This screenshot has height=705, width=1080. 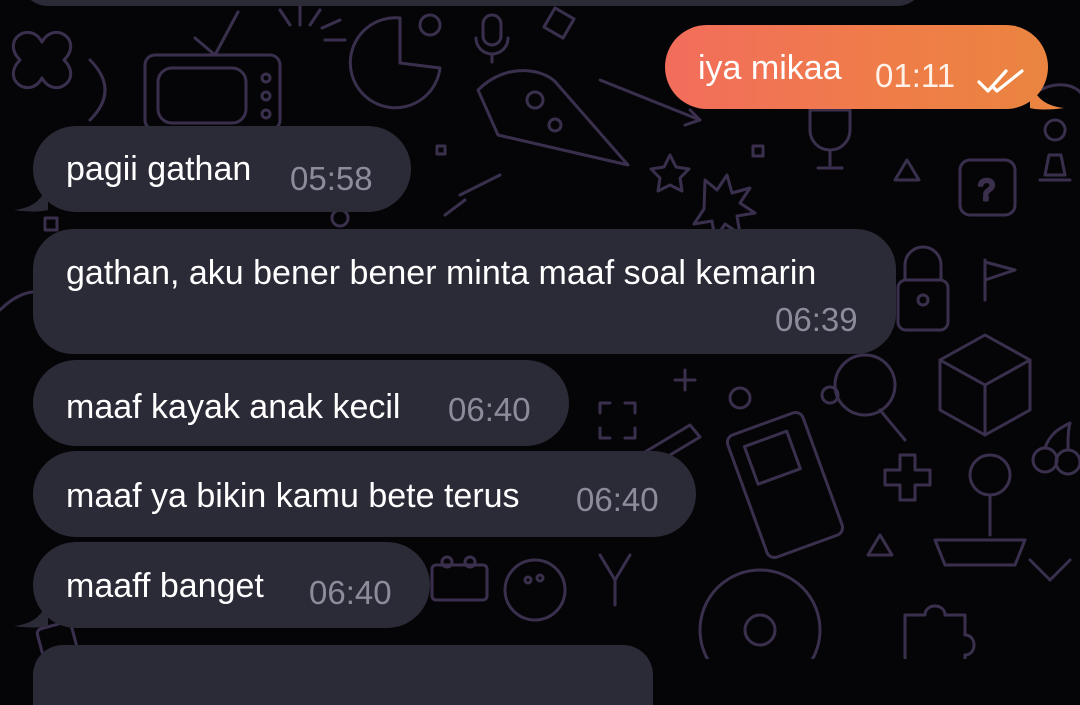 What do you see at coordinates (856, 67) in the screenshot?
I see `message-bubble-outgoing: iya mikaa 01:11` at bounding box center [856, 67].